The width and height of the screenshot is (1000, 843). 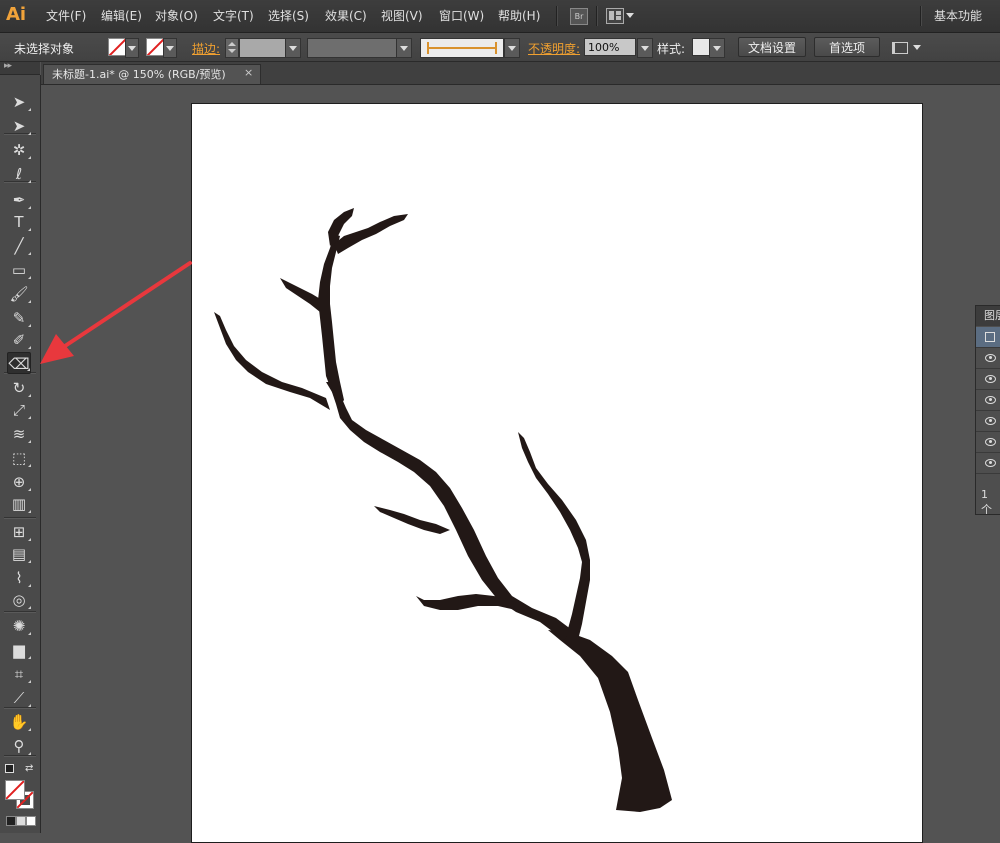 What do you see at coordinates (402, 16) in the screenshot?
I see `menu-view: 视图(V)` at bounding box center [402, 16].